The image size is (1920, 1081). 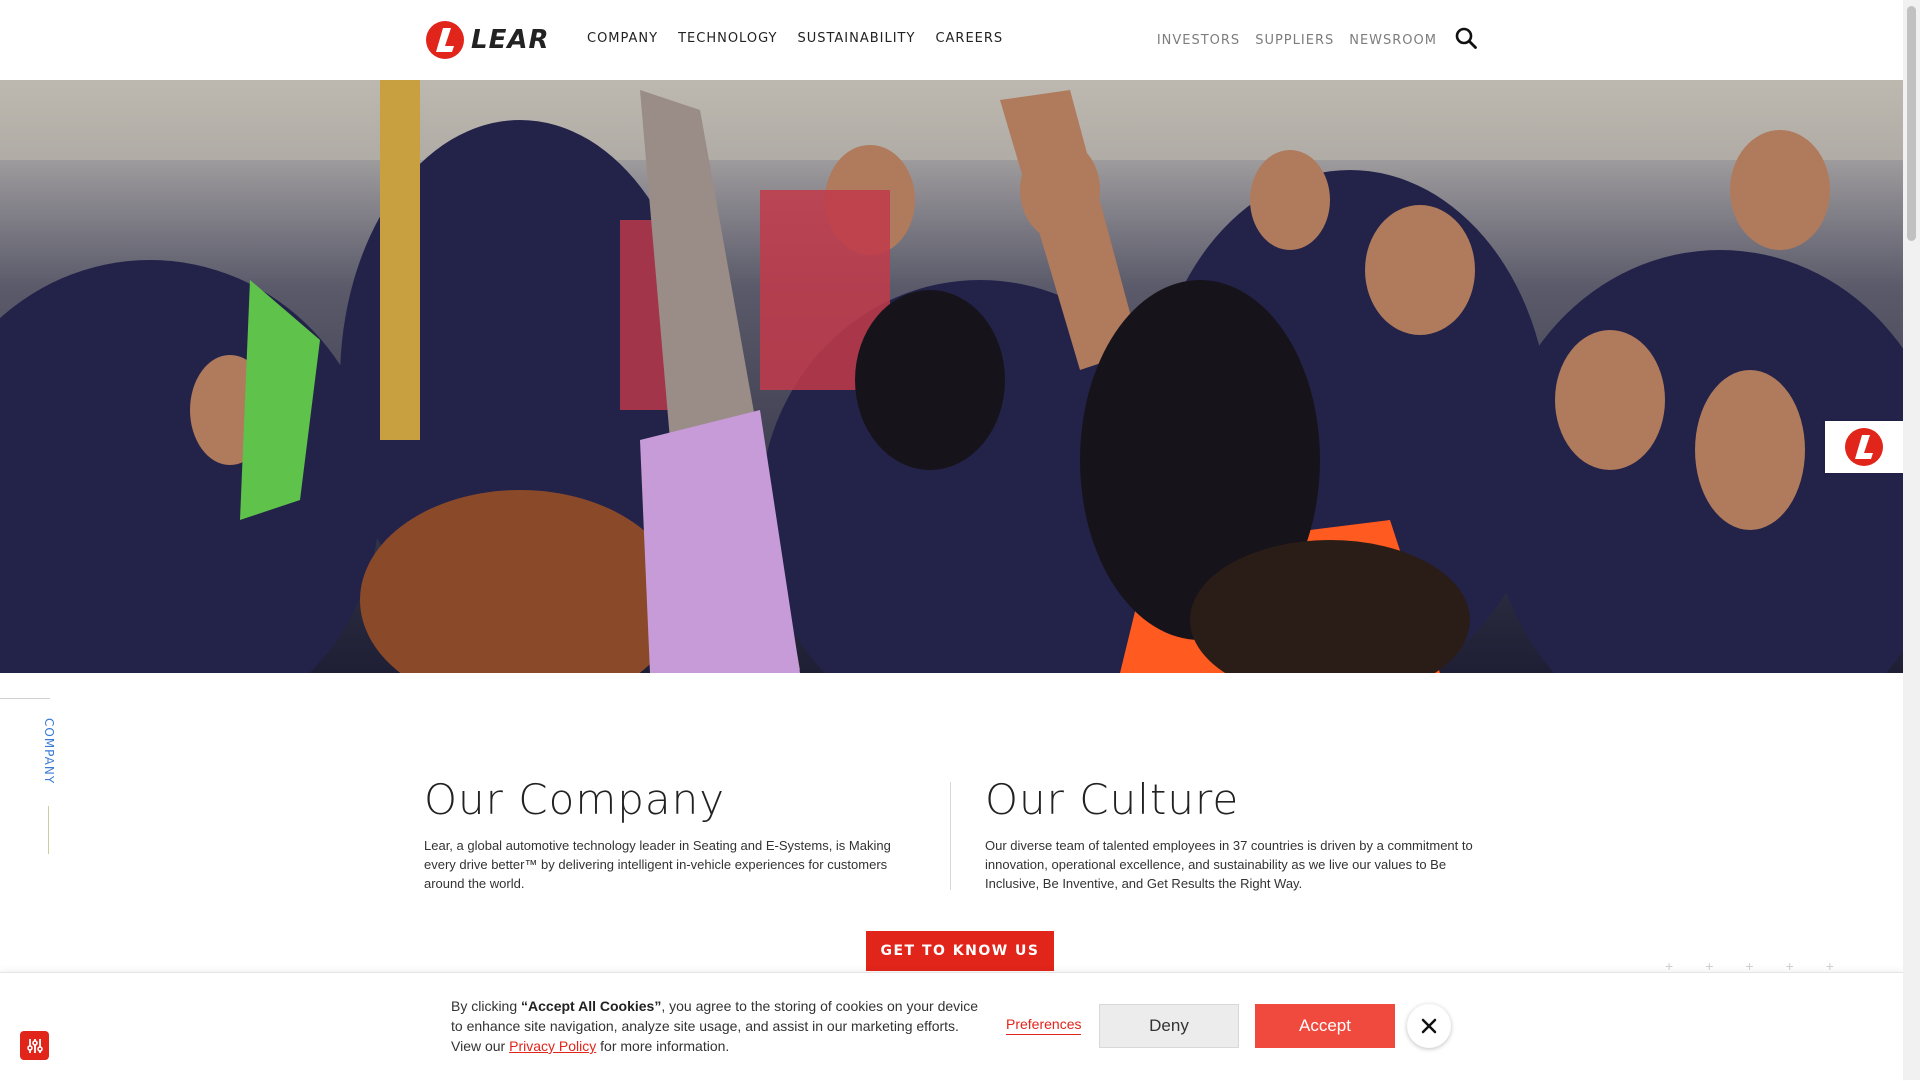 I want to click on cookie-settings-button, so click(x=34, y=1045).